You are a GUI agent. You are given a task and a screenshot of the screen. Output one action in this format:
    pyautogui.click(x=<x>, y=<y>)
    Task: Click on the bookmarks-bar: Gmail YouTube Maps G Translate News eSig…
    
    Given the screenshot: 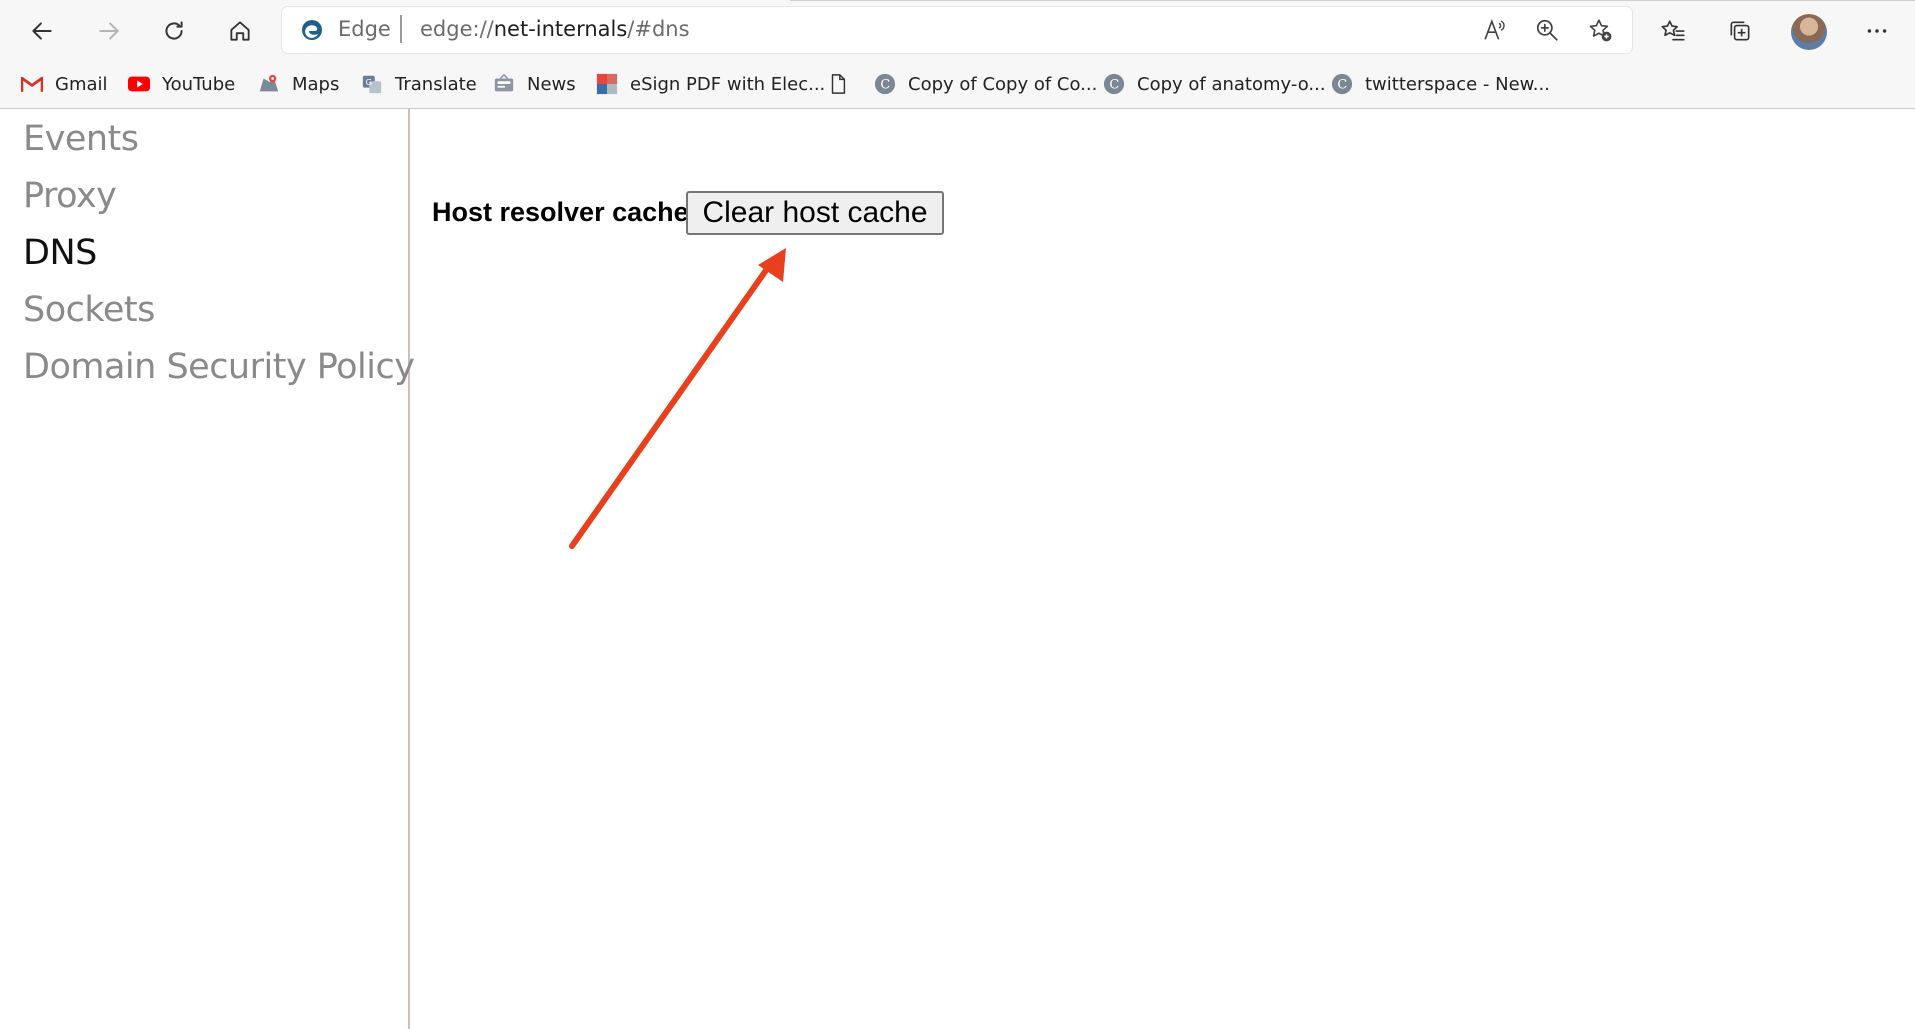 What is the action you would take?
    pyautogui.click(x=957, y=84)
    